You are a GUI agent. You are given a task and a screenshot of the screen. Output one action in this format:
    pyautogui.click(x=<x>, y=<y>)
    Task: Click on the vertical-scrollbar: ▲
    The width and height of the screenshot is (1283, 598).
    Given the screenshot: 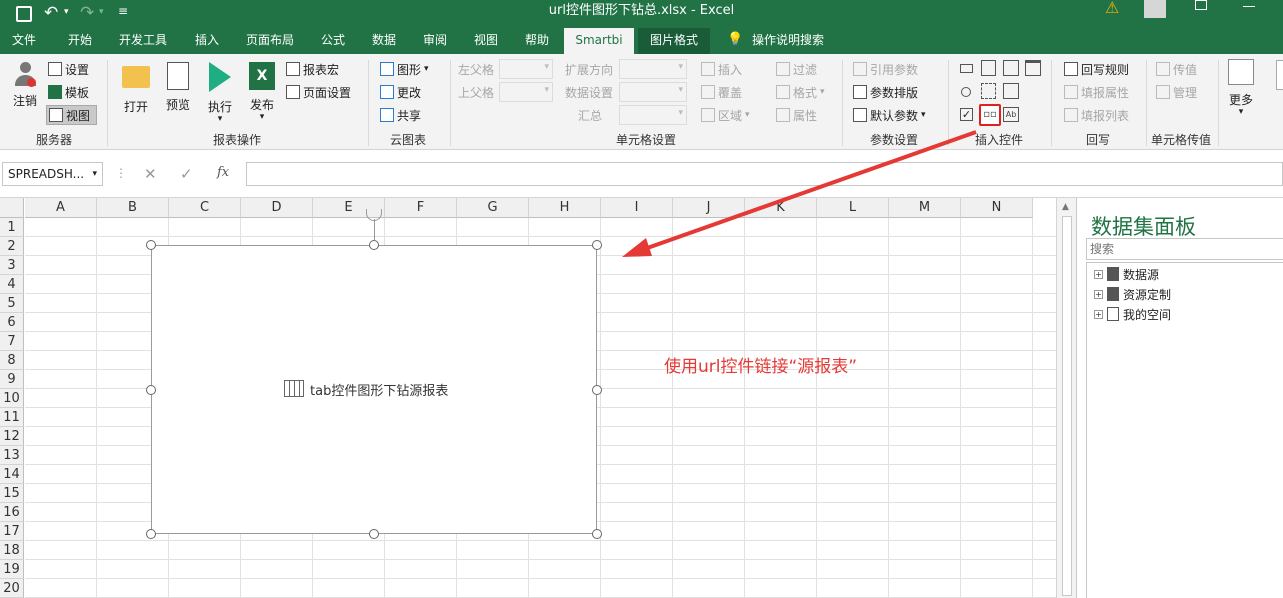 What is the action you would take?
    pyautogui.click(x=1066, y=398)
    